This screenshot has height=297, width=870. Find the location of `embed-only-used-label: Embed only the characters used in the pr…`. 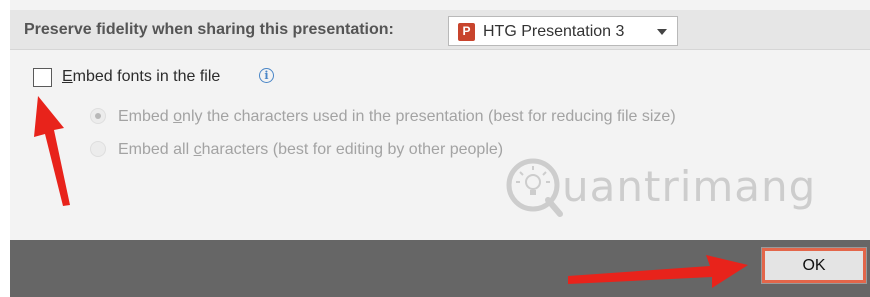

embed-only-used-label: Embed only the characters used in the pr… is located at coordinates (397, 117).